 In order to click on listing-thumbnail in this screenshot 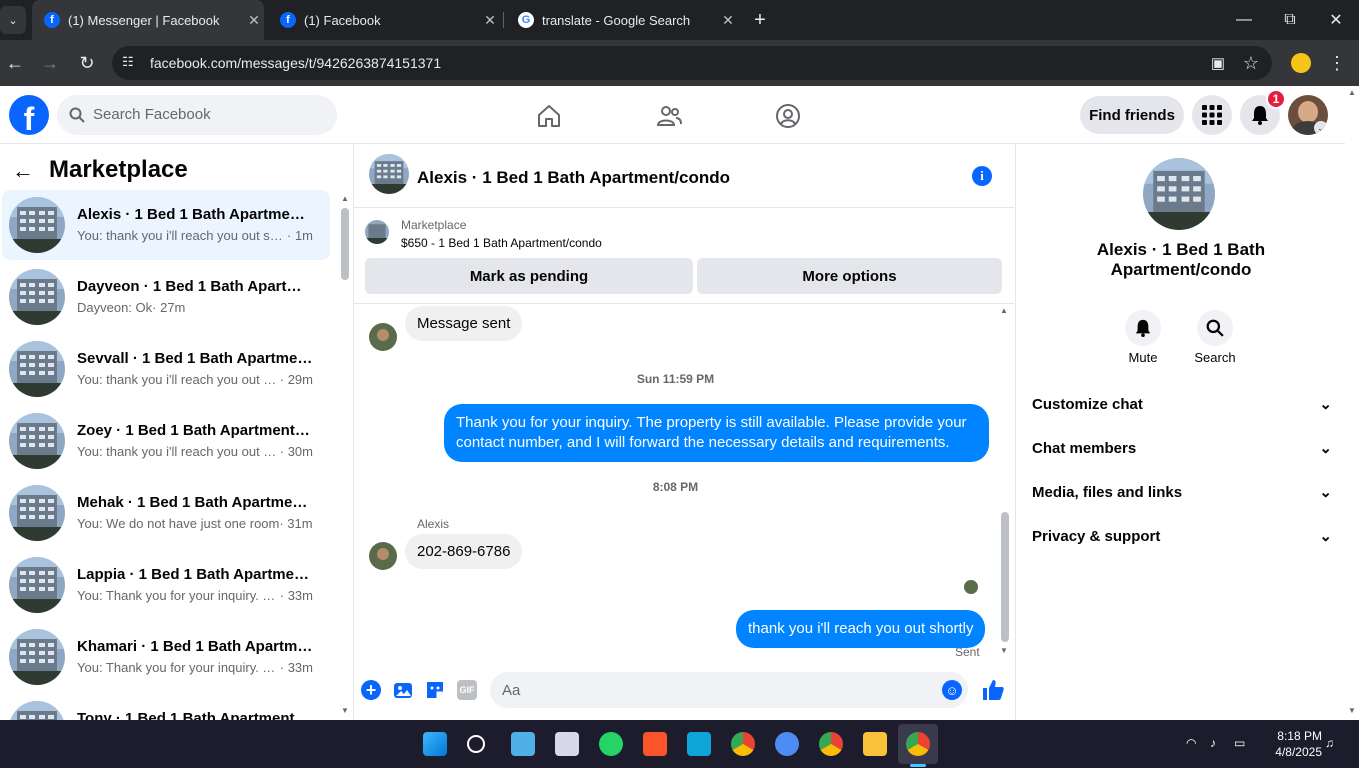, I will do `click(377, 232)`.